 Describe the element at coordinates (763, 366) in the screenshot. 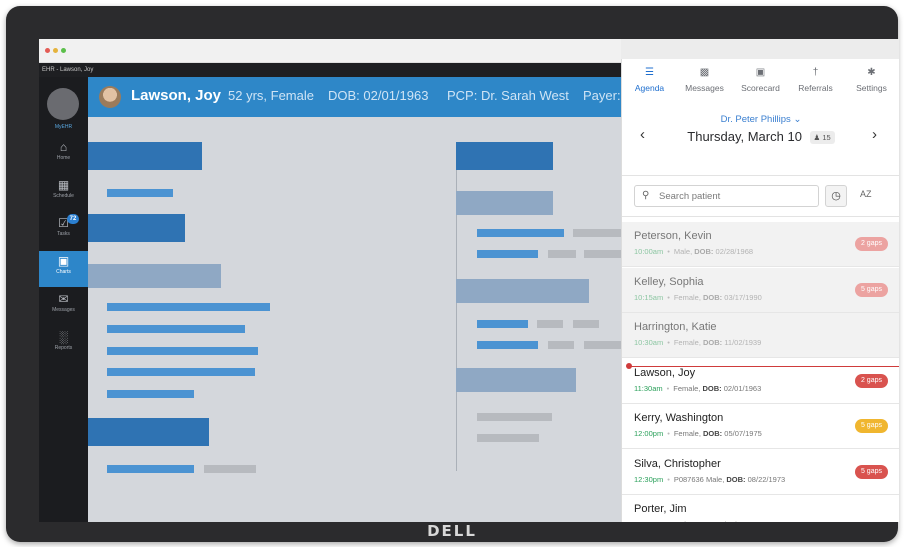

I see `current-time-line` at that location.